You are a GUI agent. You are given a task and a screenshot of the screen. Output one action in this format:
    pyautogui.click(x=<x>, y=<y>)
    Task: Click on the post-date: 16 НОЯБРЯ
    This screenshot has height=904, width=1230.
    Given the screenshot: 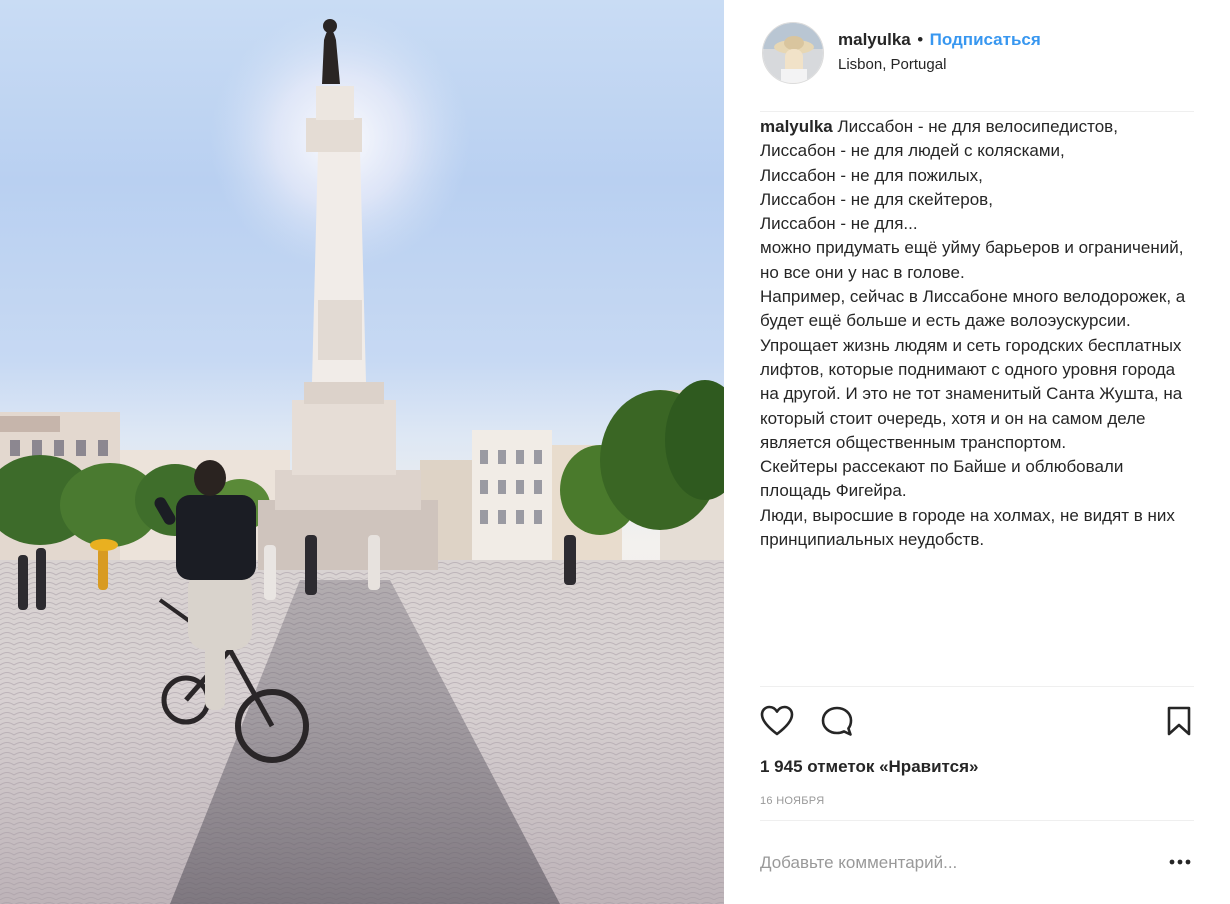 What is the action you would take?
    pyautogui.click(x=792, y=801)
    